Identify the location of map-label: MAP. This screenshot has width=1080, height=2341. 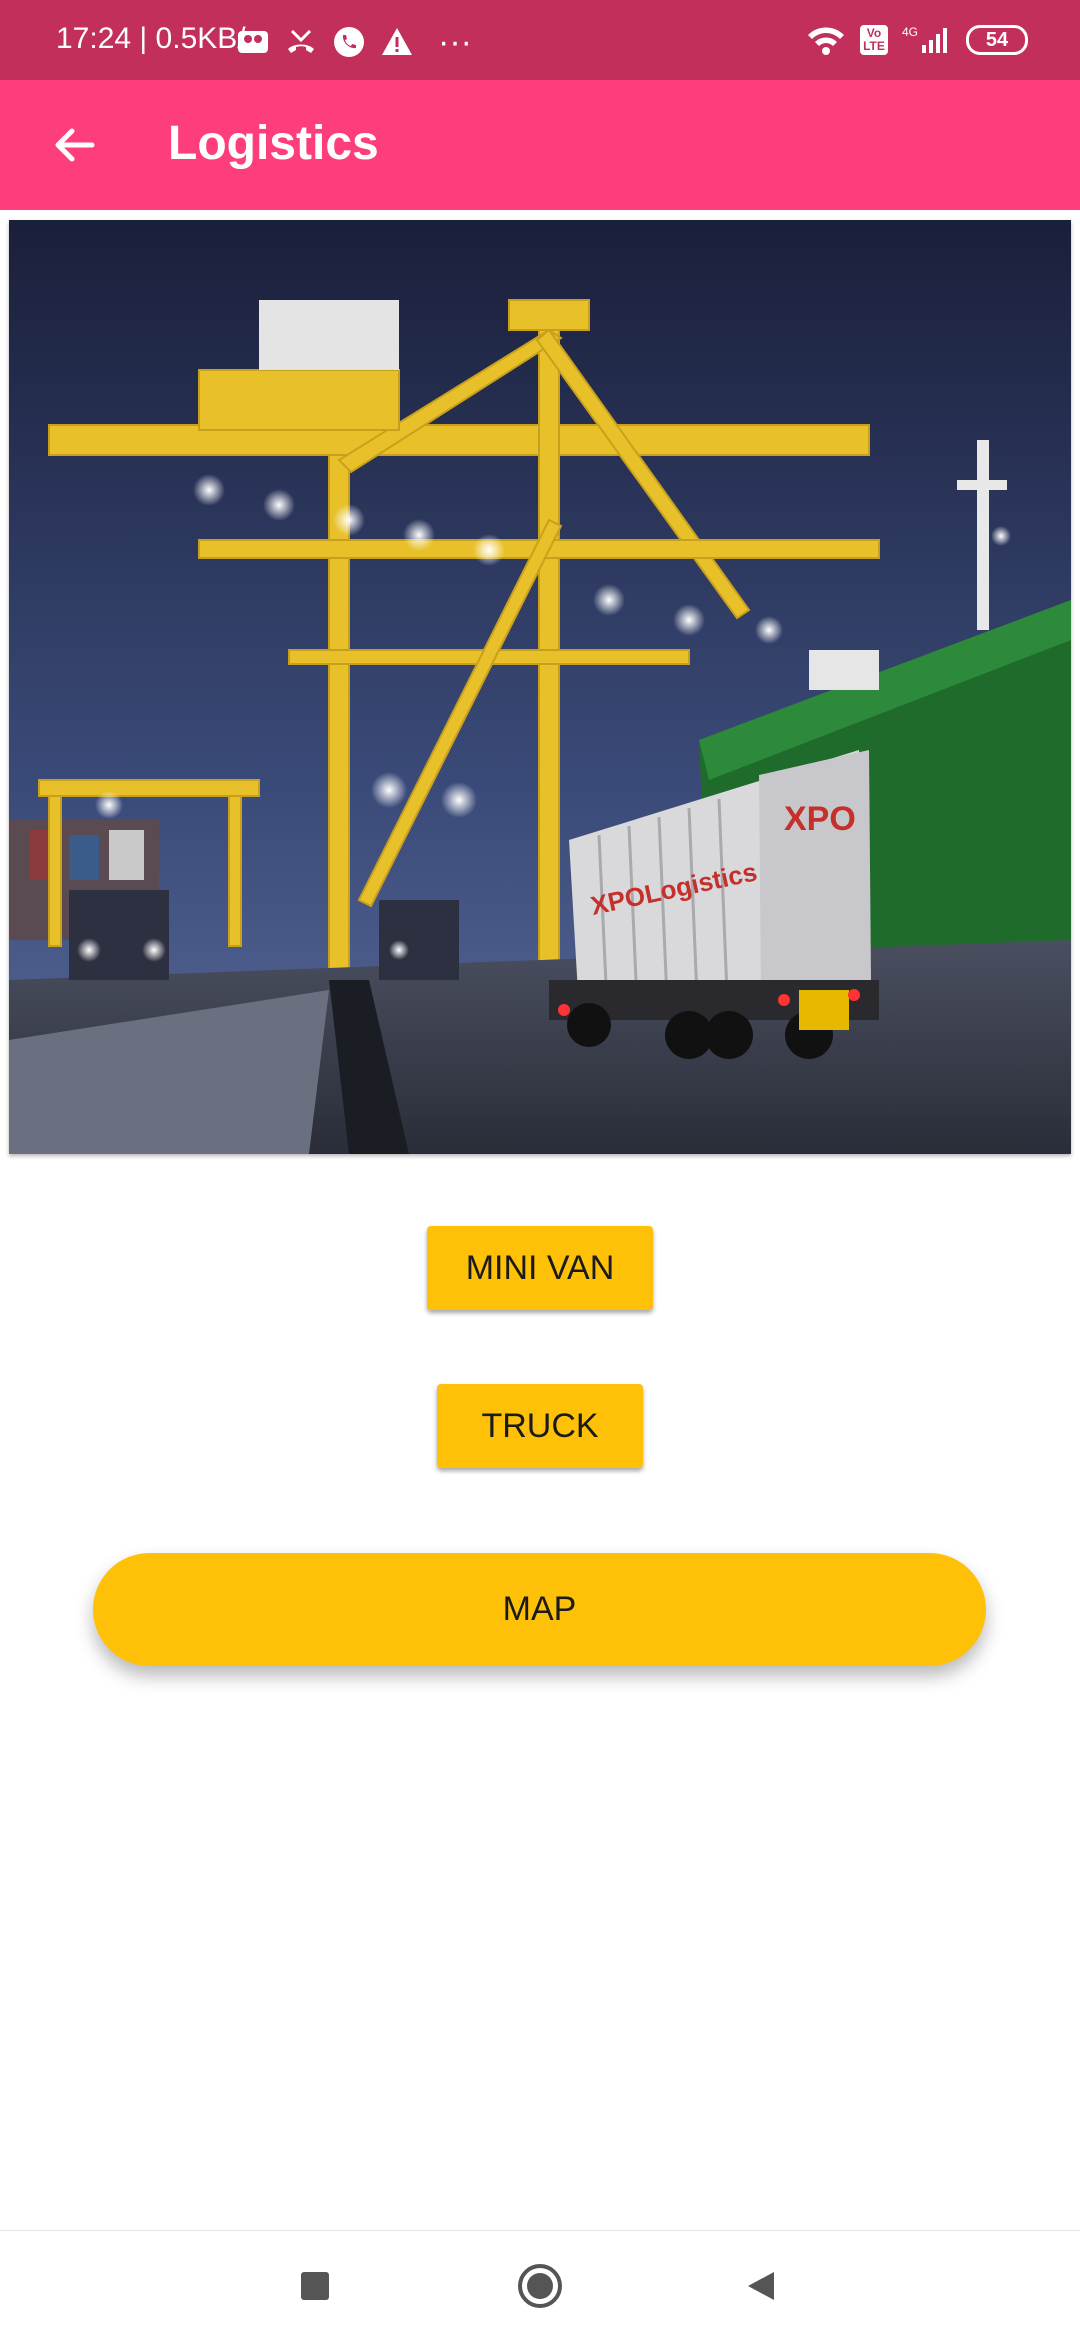
(539, 1609).